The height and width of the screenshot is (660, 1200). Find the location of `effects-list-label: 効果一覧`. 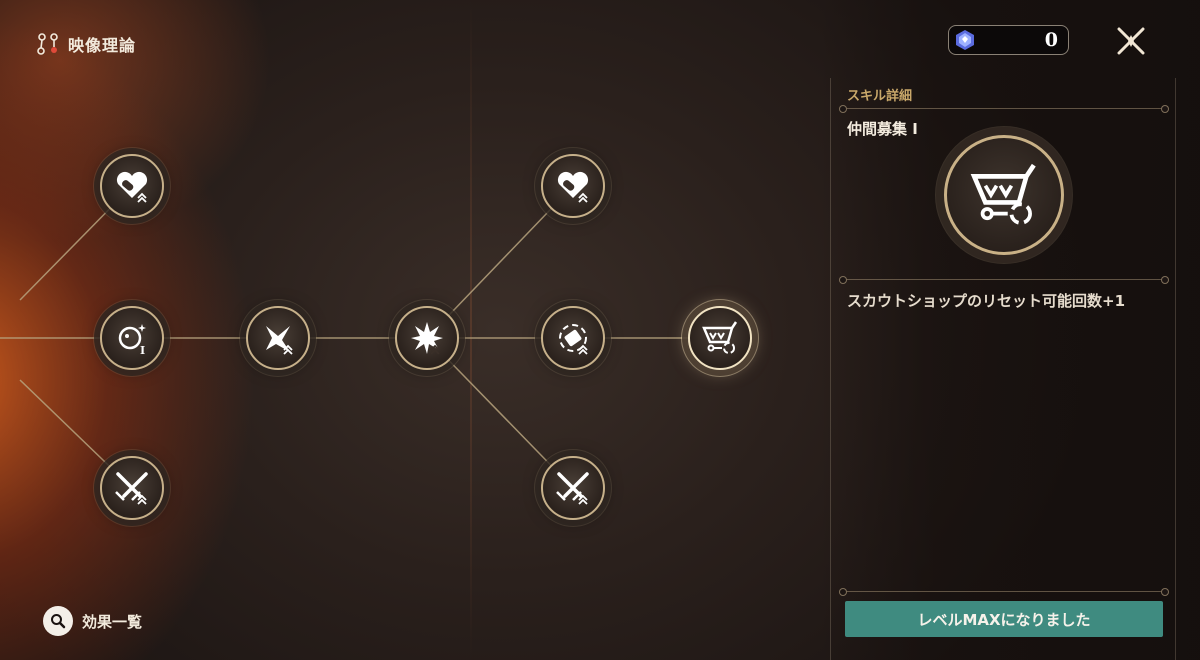

effects-list-label: 効果一覧 is located at coordinates (112, 621).